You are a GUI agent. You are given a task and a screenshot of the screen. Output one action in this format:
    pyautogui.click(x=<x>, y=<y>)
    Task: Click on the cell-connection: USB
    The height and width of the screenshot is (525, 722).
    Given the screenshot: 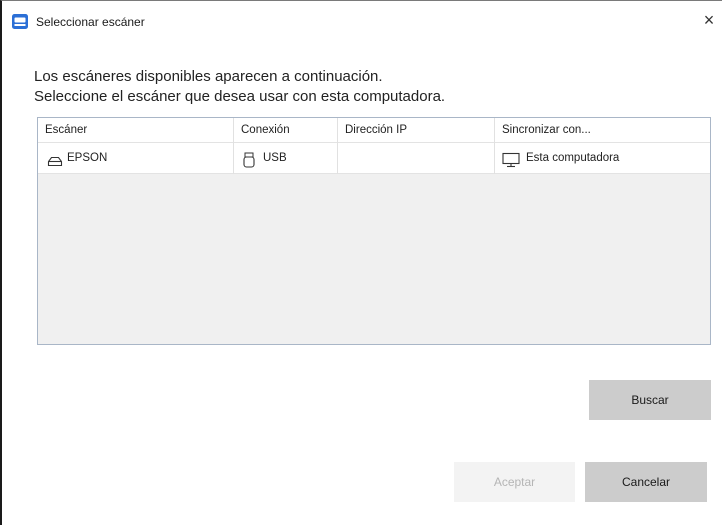 What is the action you would take?
    pyautogui.click(x=286, y=158)
    